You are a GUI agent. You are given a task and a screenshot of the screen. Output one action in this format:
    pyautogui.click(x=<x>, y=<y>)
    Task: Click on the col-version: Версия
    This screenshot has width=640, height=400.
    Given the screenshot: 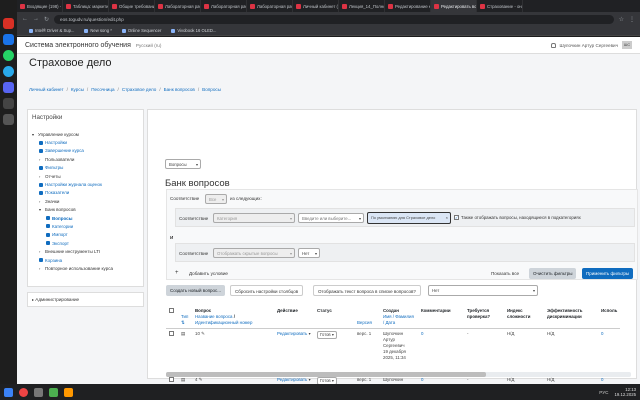 What is the action you would take?
    pyautogui.click(x=367, y=317)
    